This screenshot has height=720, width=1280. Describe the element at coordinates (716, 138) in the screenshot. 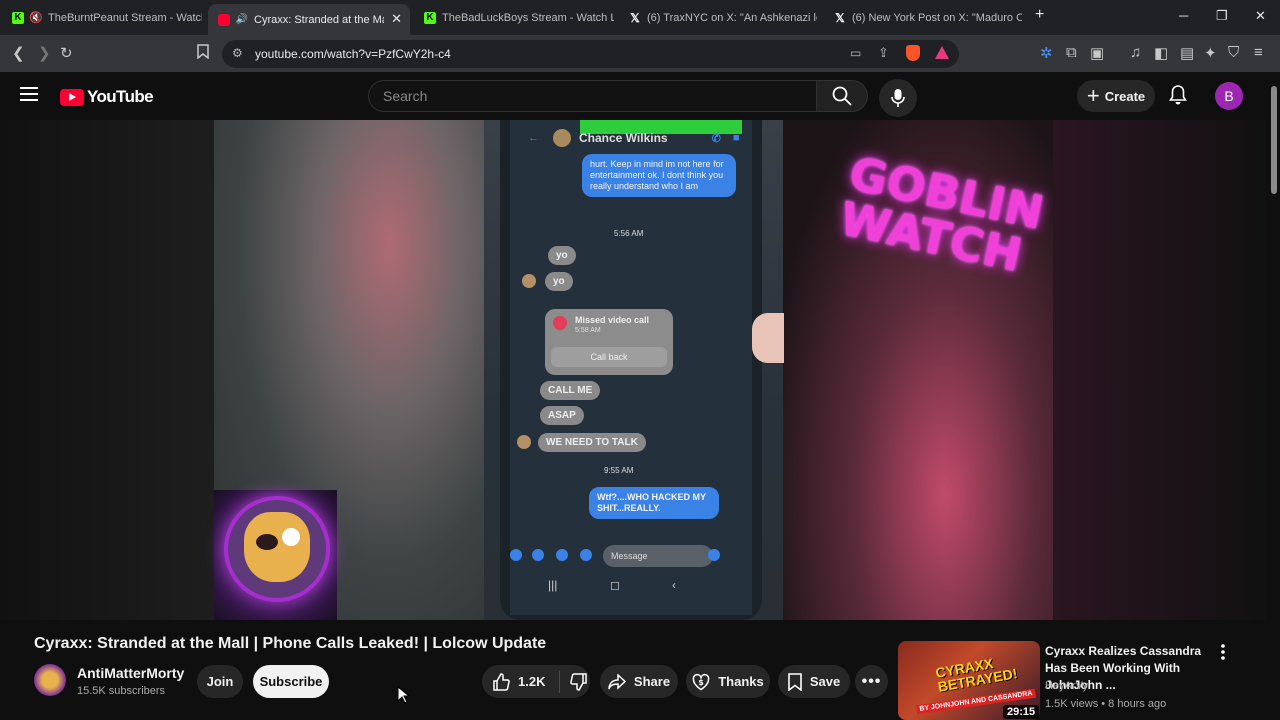

I see `phone-call-icon: ✆` at that location.